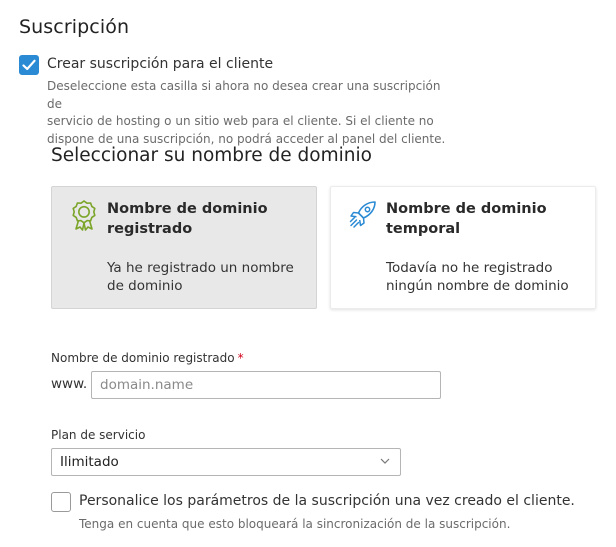 The height and width of the screenshot is (547, 616). What do you see at coordinates (211, 155) in the screenshot?
I see `domain-choice-title: Seleccionar su nombre de dominio` at bounding box center [211, 155].